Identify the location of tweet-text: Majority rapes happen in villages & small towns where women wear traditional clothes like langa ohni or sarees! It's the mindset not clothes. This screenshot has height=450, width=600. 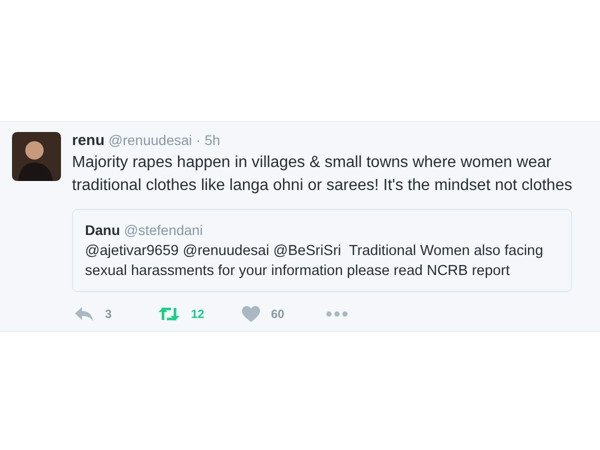
(323, 174).